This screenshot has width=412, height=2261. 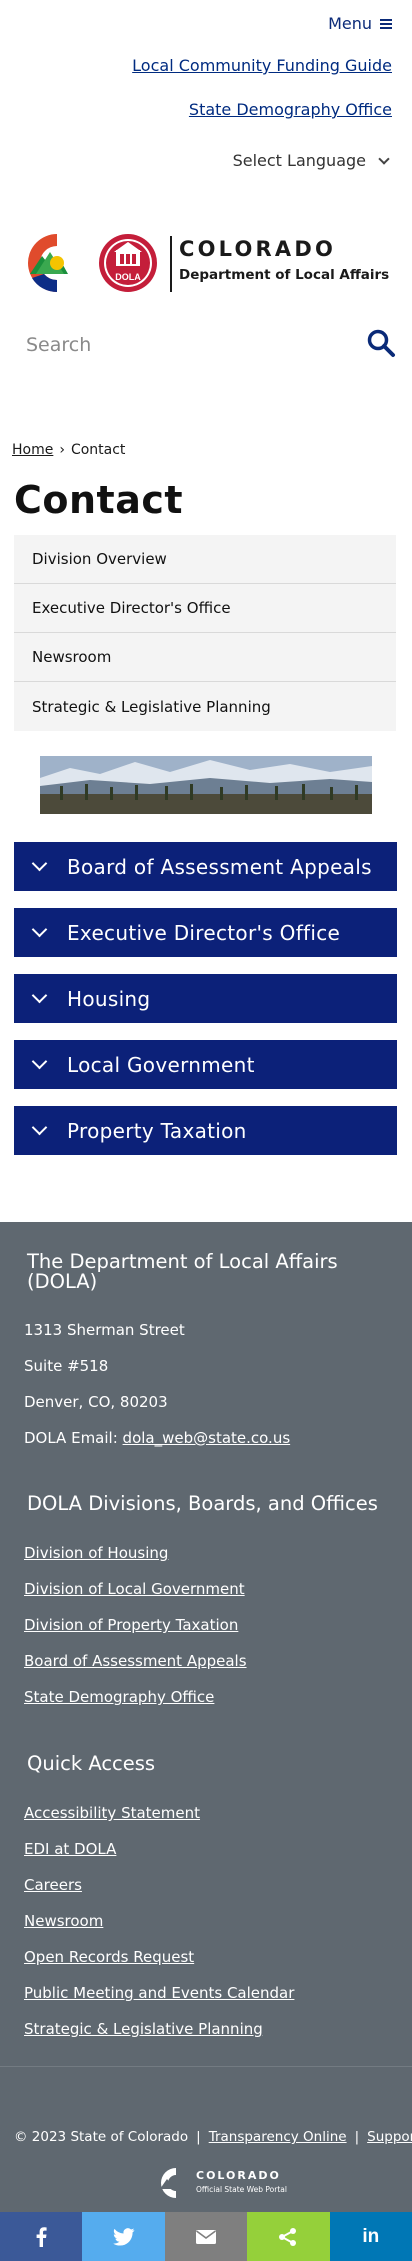 I want to click on email-share-button, so click(x=206, y=2236).